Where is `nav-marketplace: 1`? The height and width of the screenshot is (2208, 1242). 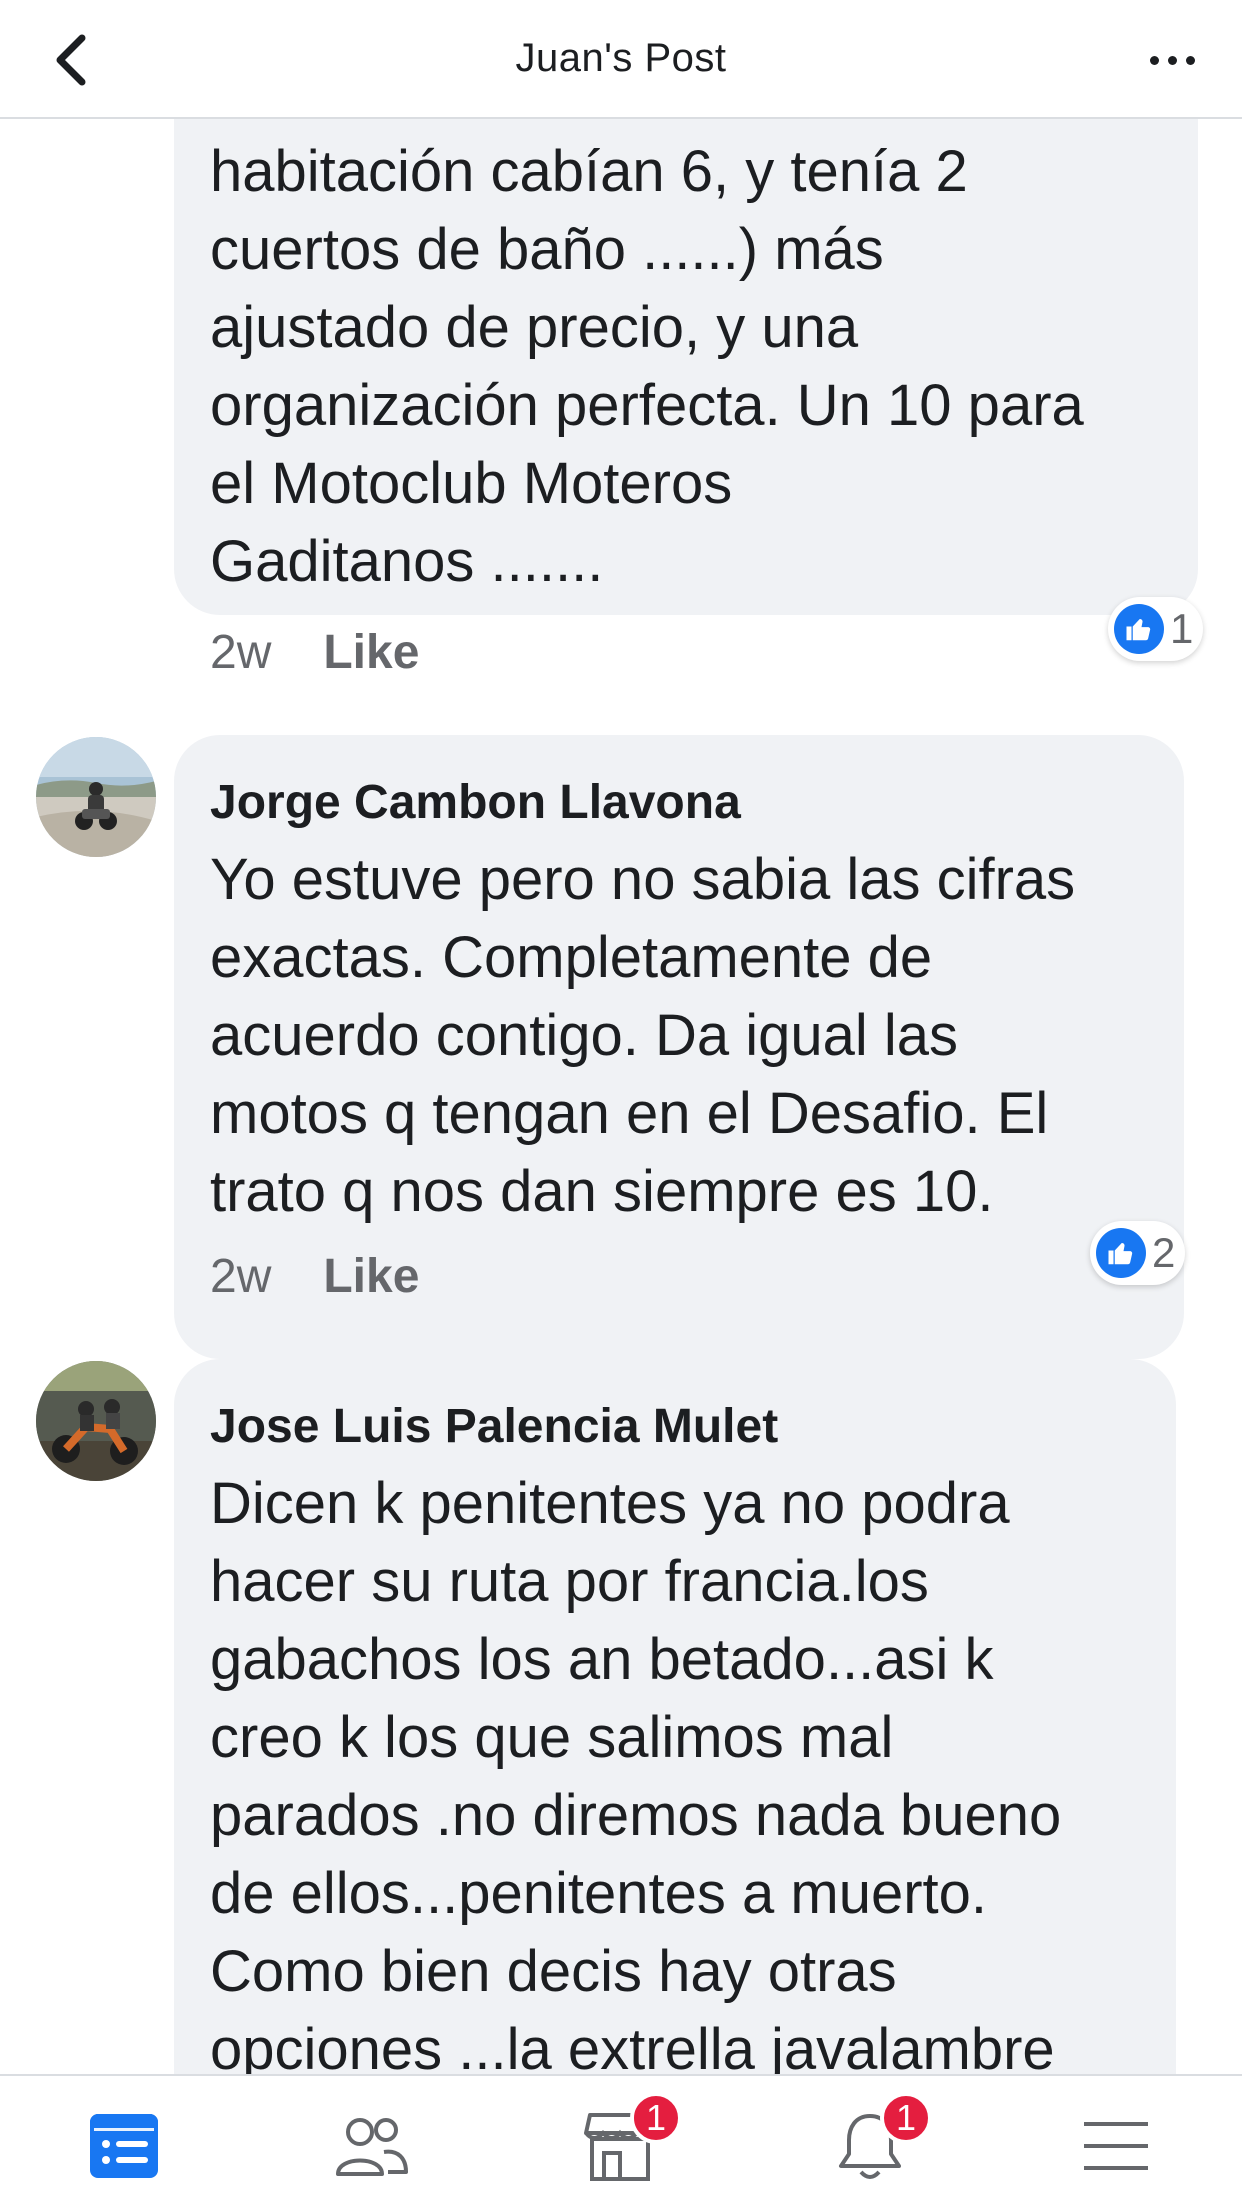 nav-marketplace: 1 is located at coordinates (631, 2139).